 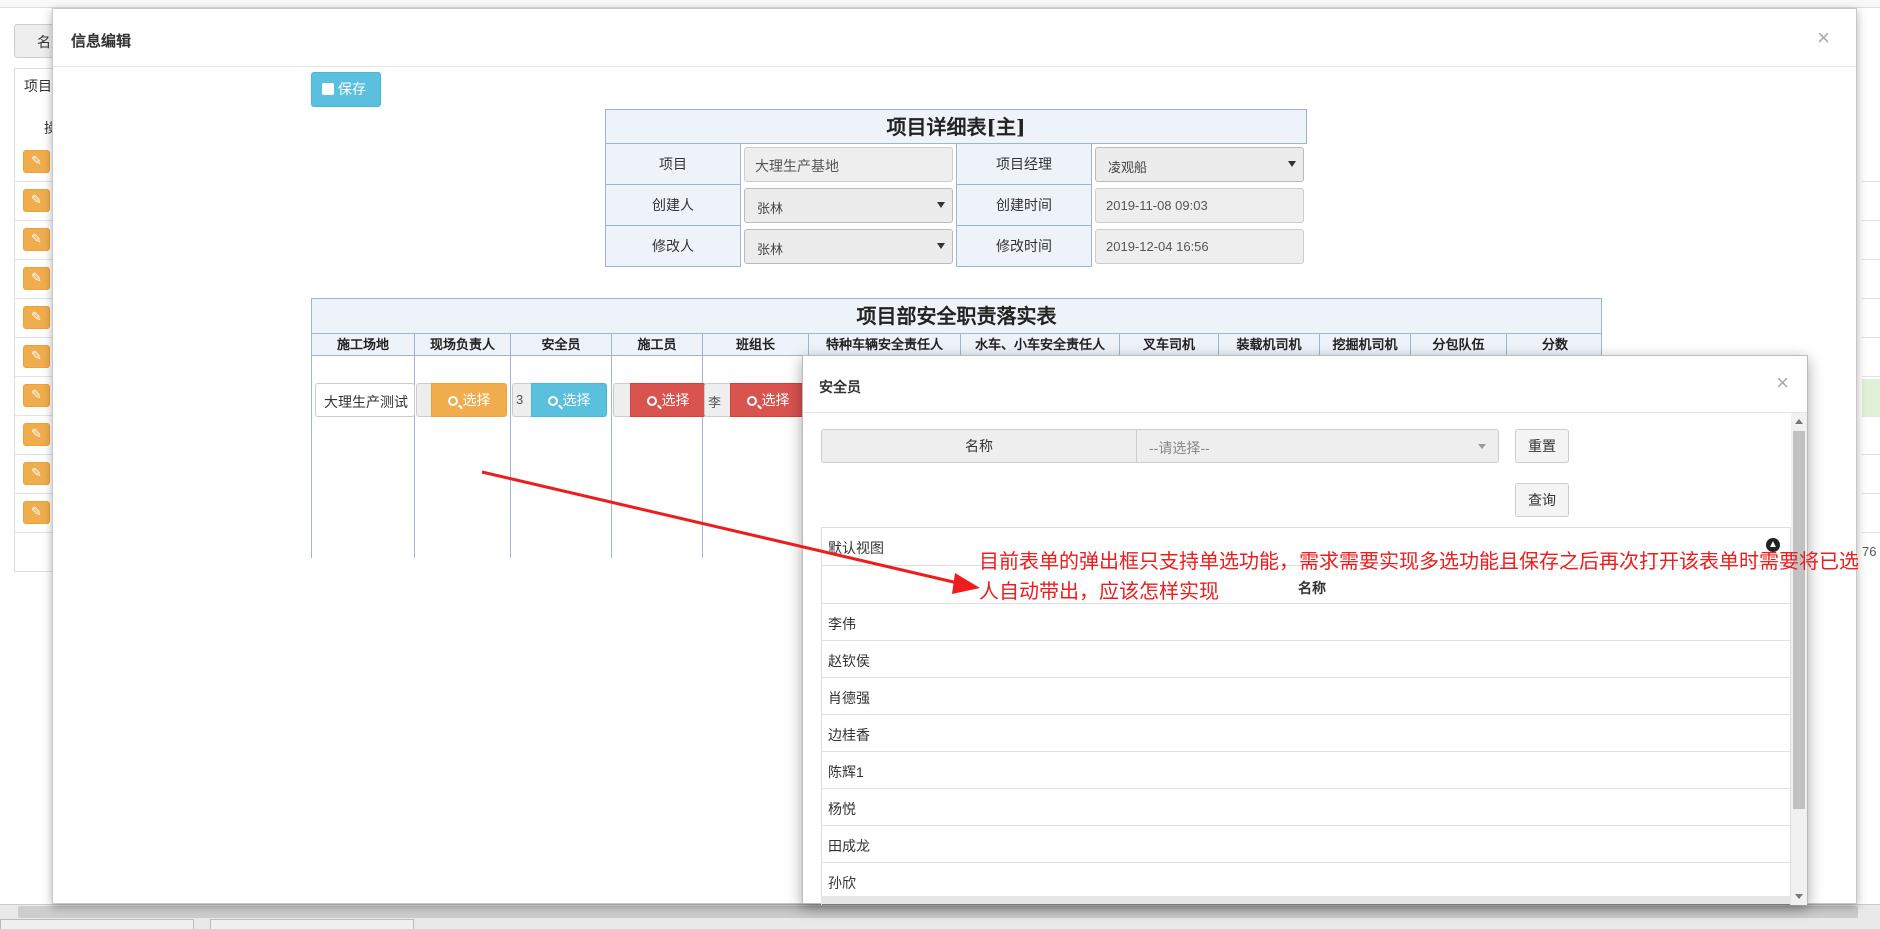 What do you see at coordinates (1306, 807) in the screenshot?
I see `list-item: 杨悦` at bounding box center [1306, 807].